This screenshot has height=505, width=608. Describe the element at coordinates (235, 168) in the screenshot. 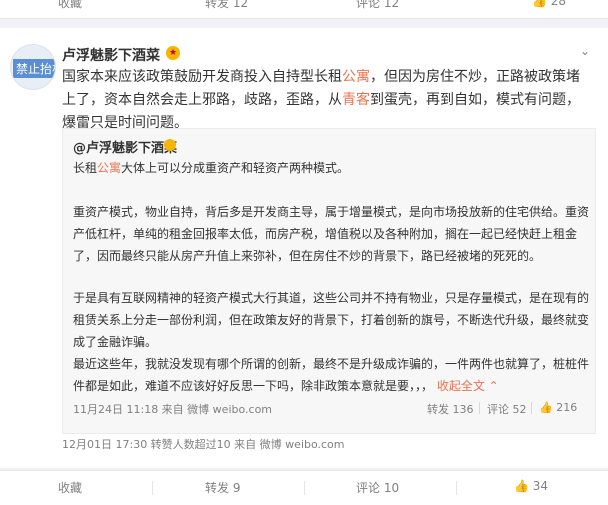

I see `repost-p1-after: 大体上可以分成重资产和轻资产两种模式。` at that location.